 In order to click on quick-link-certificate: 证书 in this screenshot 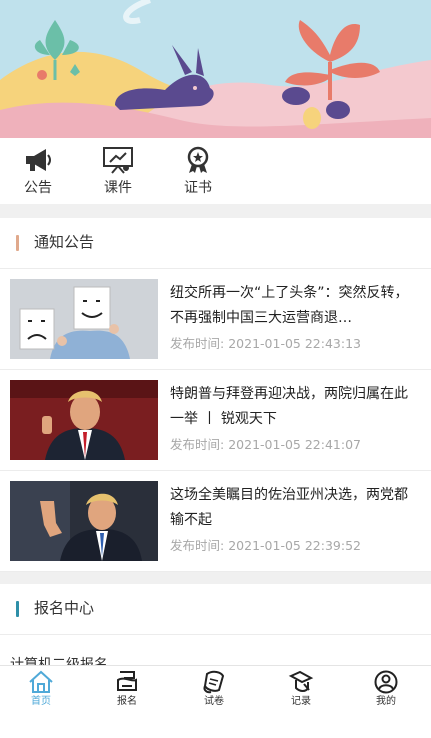, I will do `click(198, 171)`.